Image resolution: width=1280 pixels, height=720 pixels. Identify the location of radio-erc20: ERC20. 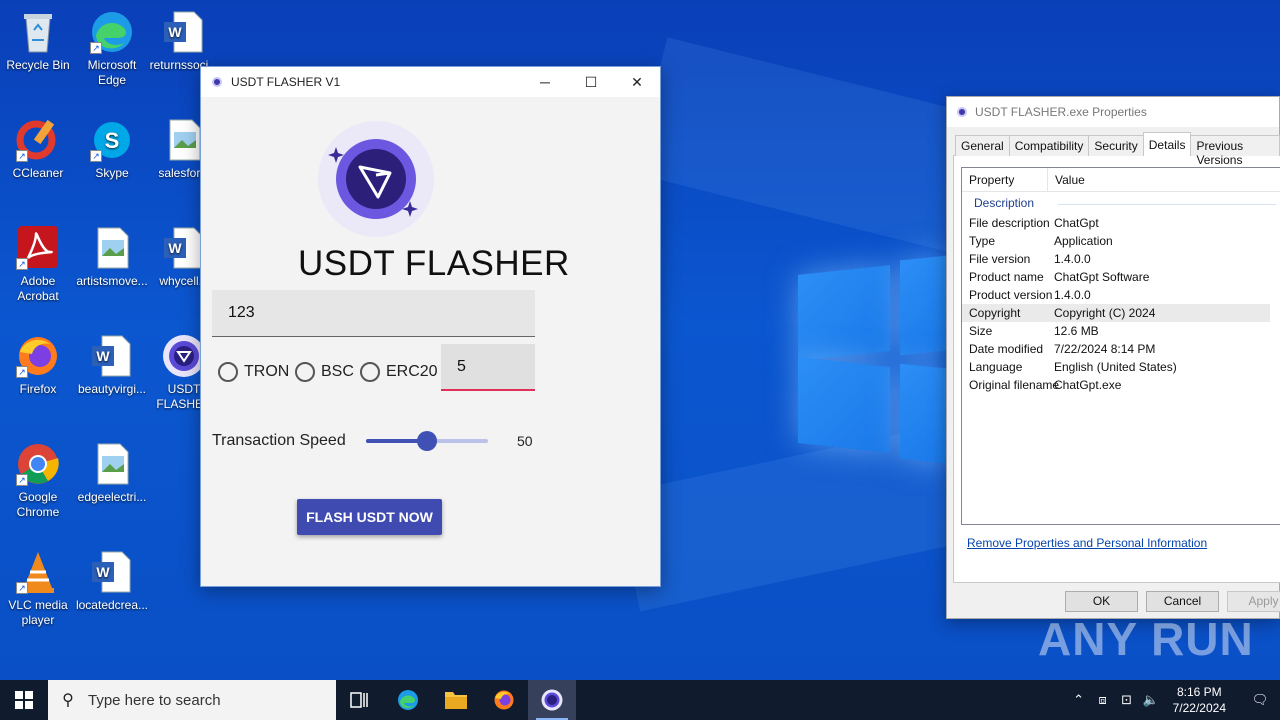
(399, 372).